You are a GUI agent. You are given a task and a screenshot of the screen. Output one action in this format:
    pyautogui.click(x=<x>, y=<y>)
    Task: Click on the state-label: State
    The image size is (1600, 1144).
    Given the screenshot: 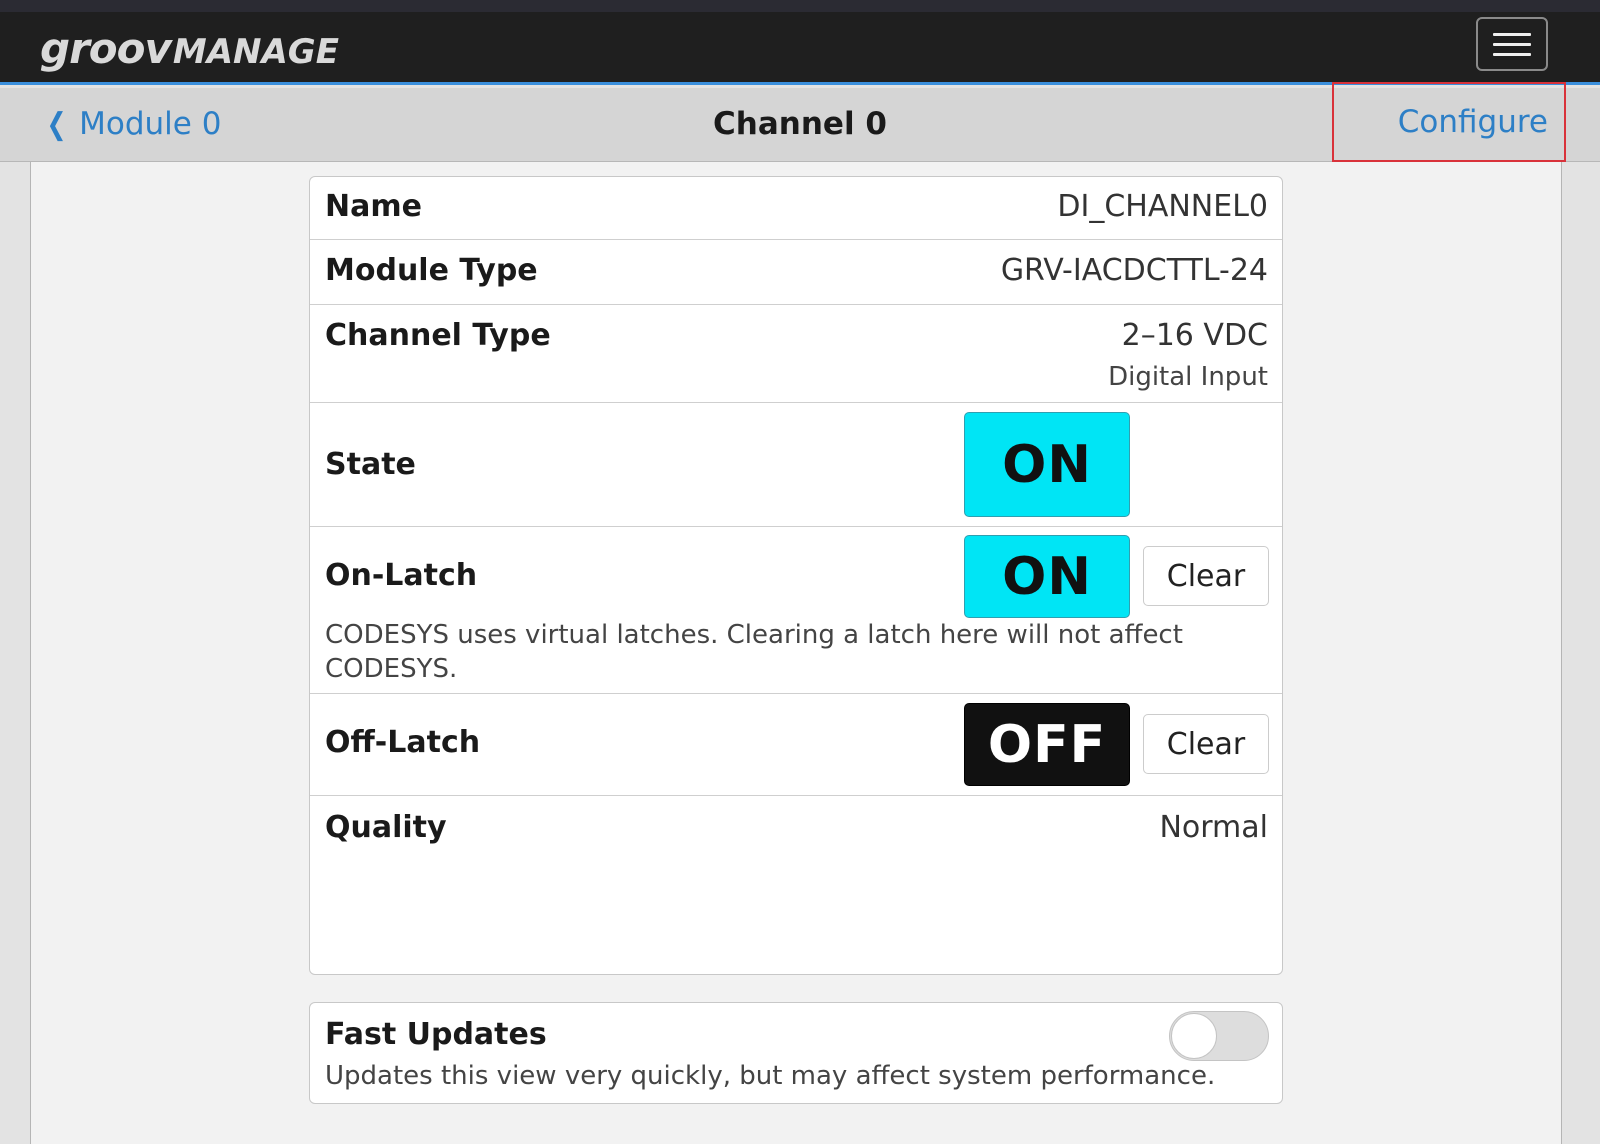 What is the action you would take?
    pyautogui.click(x=370, y=464)
    